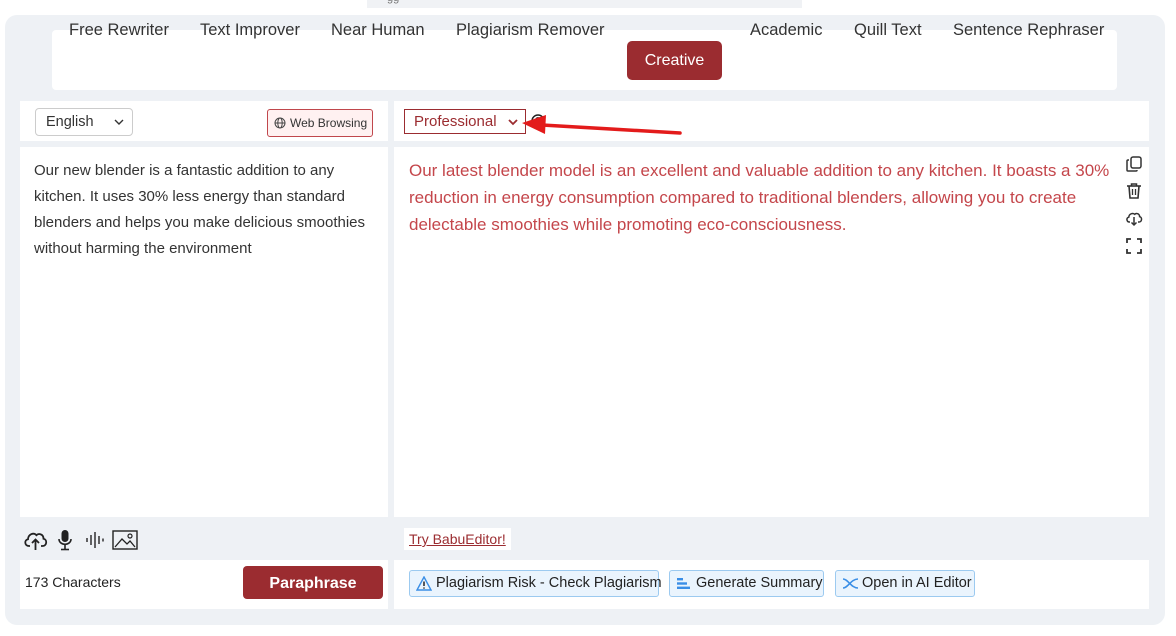 The image size is (1176, 636). Describe the element at coordinates (850, 583) in the screenshot. I see `ai-editor-icon` at that location.